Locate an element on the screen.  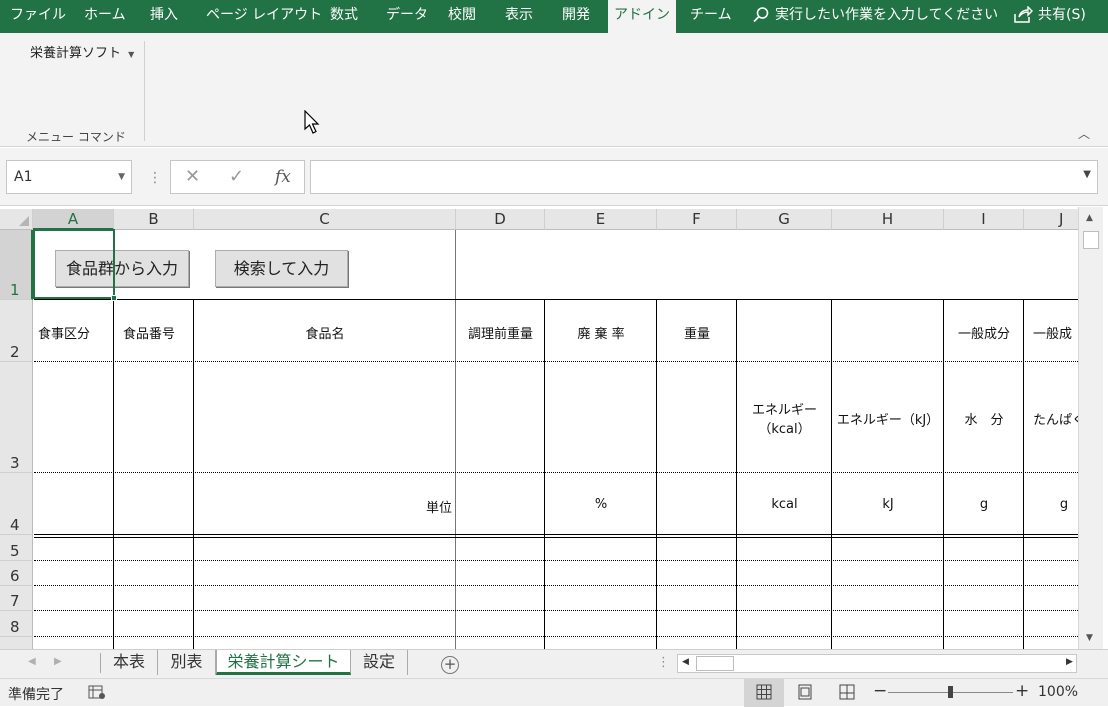
enter-check-icon: ✓ is located at coordinates (236, 177).